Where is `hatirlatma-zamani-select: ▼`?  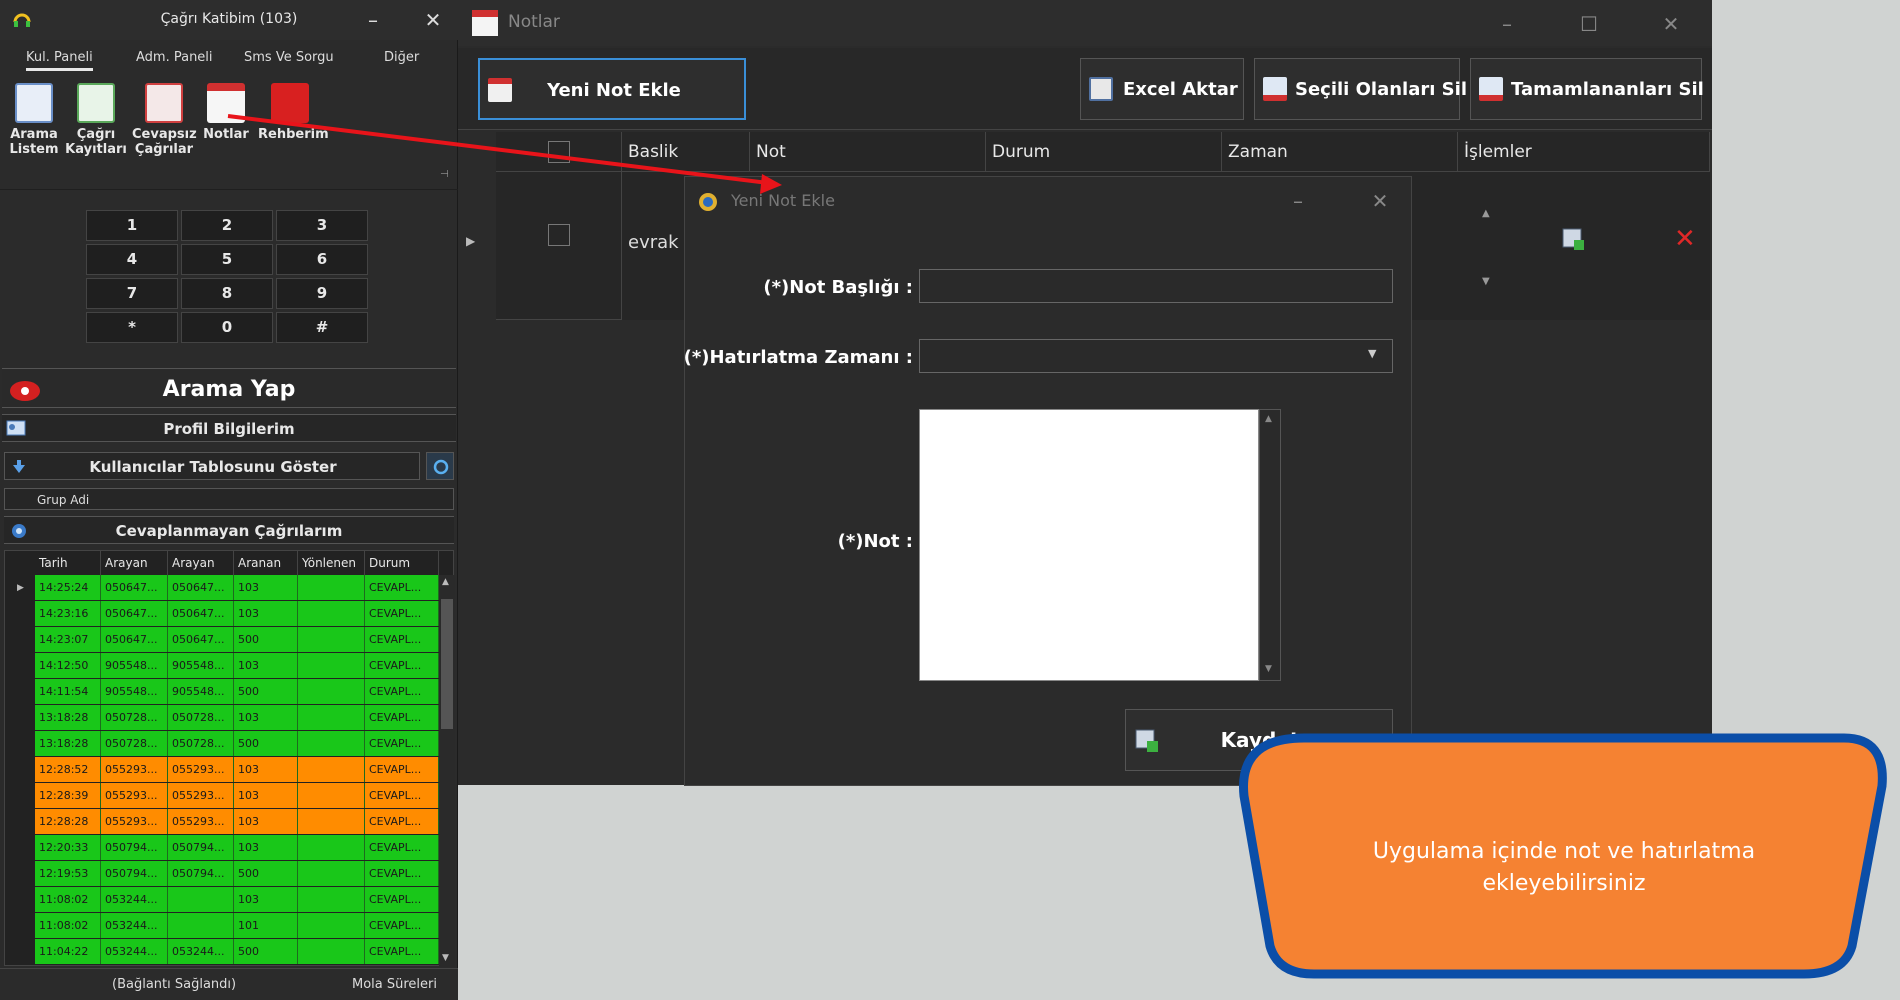 hatirlatma-zamani-select: ▼ is located at coordinates (1156, 356).